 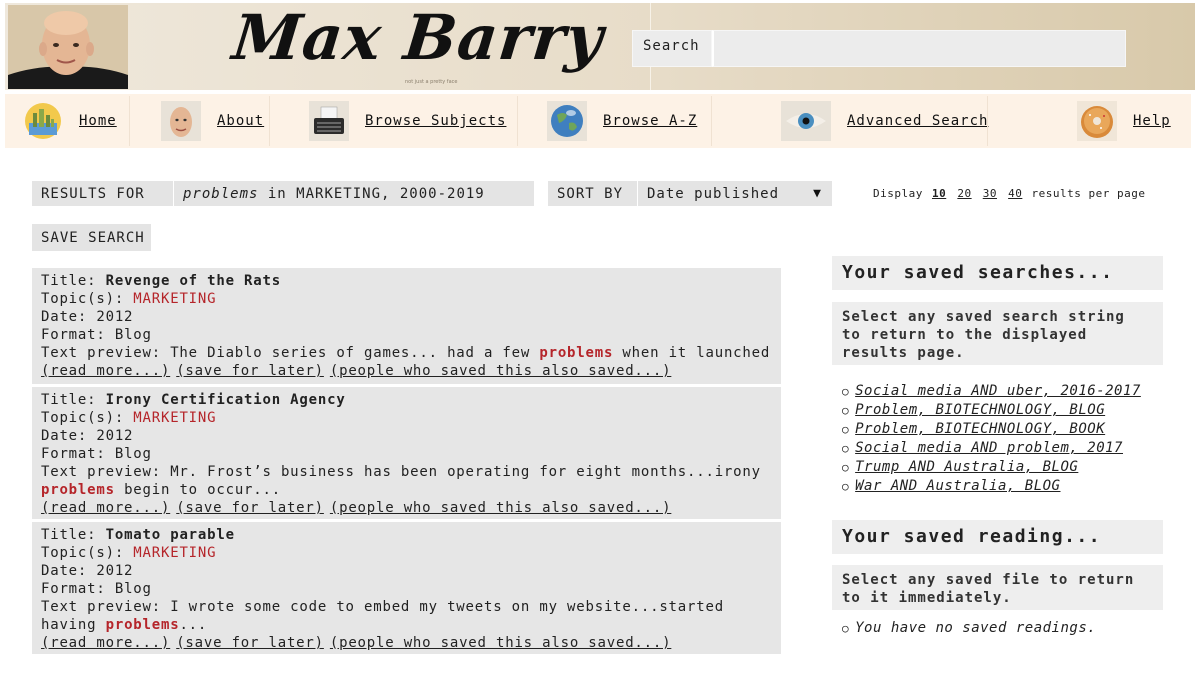 What do you see at coordinates (966, 467) in the screenshot?
I see `saved-search-link: Trump AND Australia, BLOG` at bounding box center [966, 467].